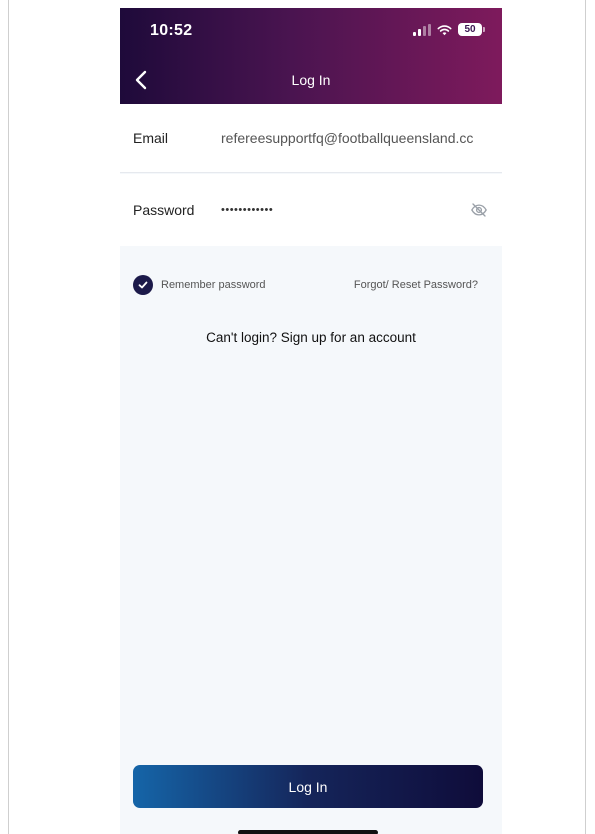 The height and width of the screenshot is (834, 595). I want to click on status-time: 10:52, so click(171, 30).